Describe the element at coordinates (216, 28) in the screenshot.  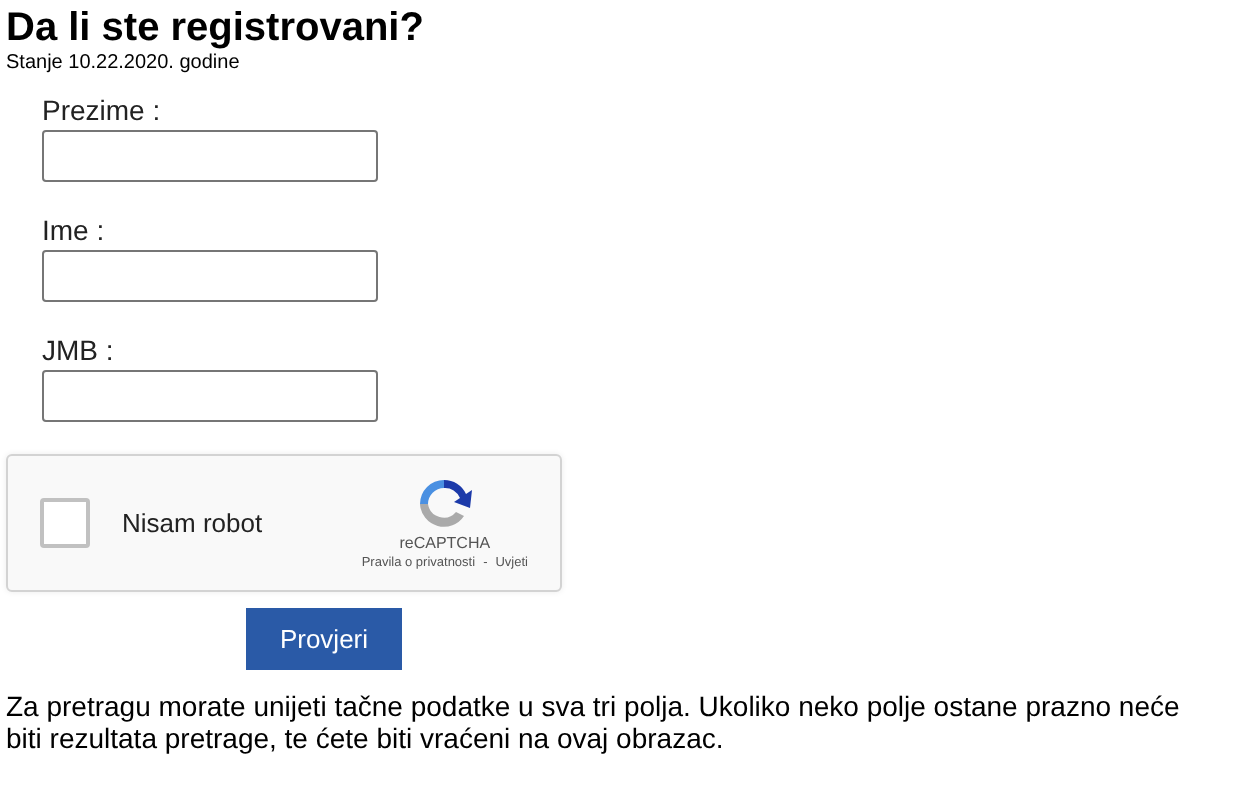
I see `page-title: Da li ste registrovani?` at that location.